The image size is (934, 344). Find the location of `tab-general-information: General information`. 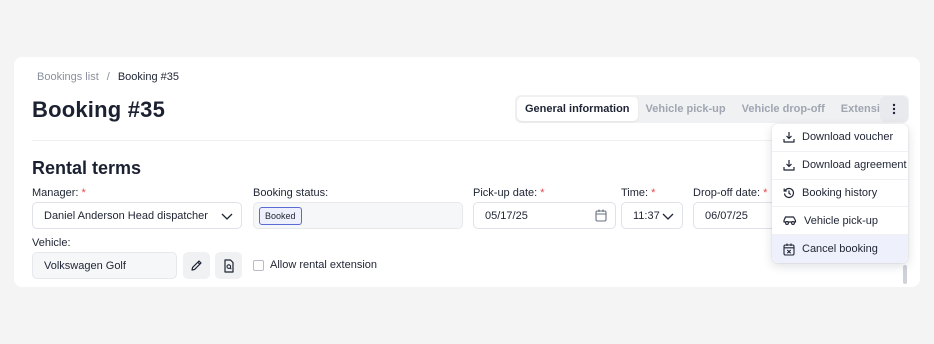

tab-general-information: General information is located at coordinates (577, 109).